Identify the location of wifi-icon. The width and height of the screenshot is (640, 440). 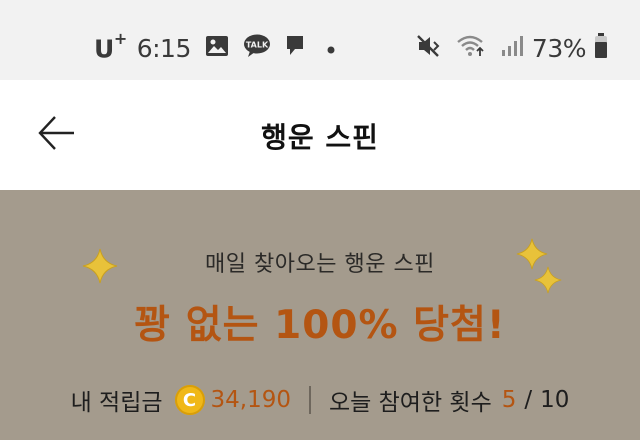
(471, 48).